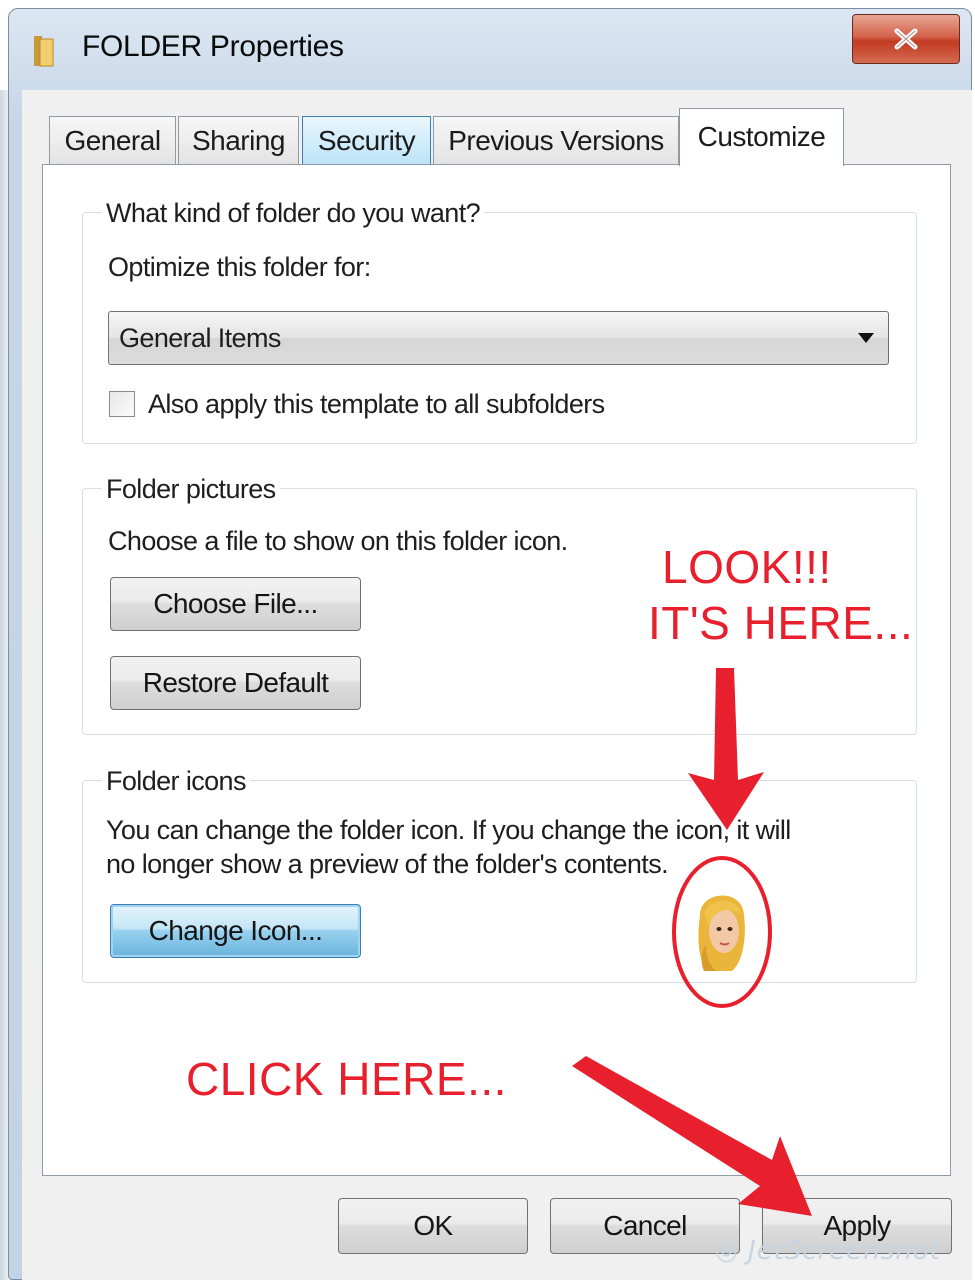  What do you see at coordinates (556, 140) in the screenshot?
I see `tab-previous-versions: Previous Versions` at bounding box center [556, 140].